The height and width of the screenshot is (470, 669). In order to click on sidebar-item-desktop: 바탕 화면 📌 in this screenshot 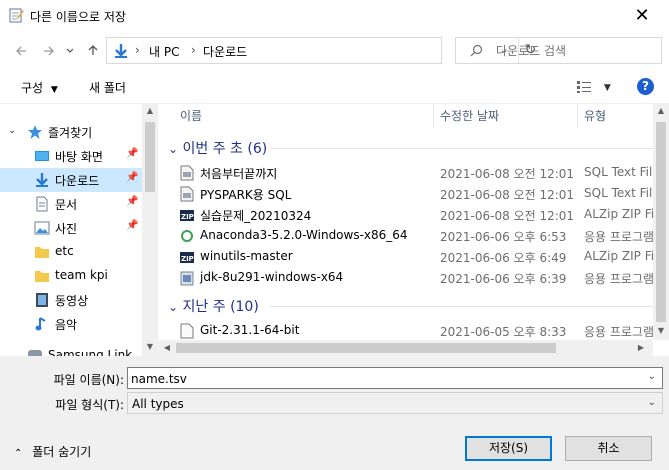, I will do `click(71, 156)`.